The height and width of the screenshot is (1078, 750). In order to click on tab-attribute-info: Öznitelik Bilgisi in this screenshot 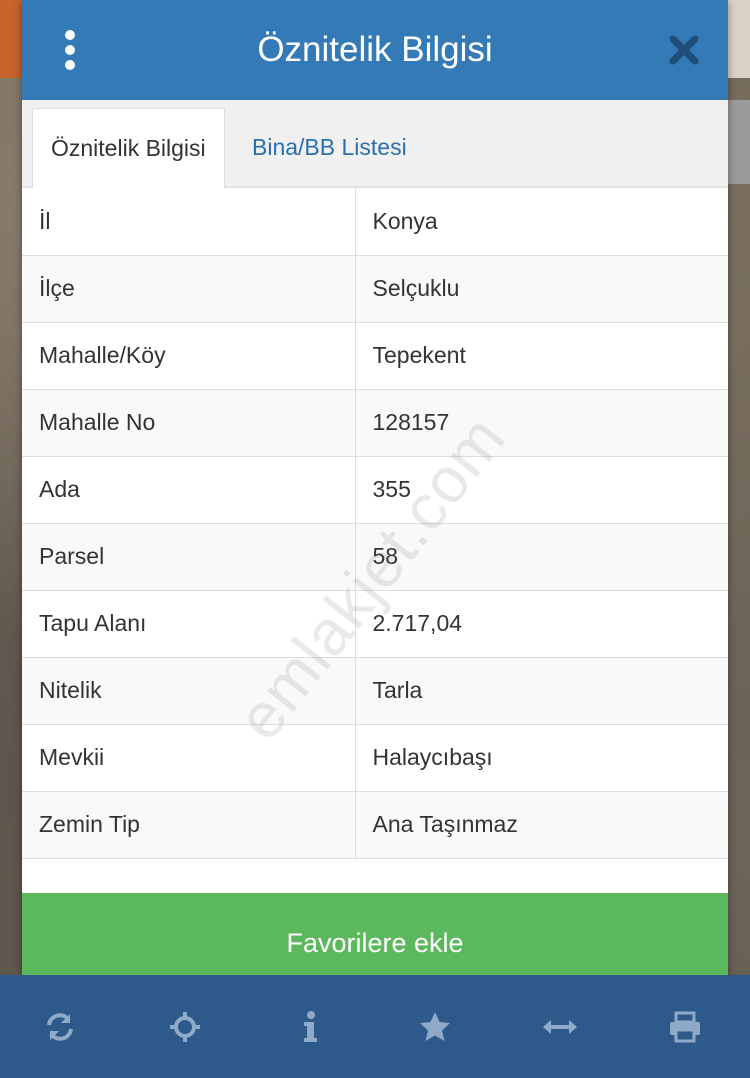, I will do `click(128, 148)`.